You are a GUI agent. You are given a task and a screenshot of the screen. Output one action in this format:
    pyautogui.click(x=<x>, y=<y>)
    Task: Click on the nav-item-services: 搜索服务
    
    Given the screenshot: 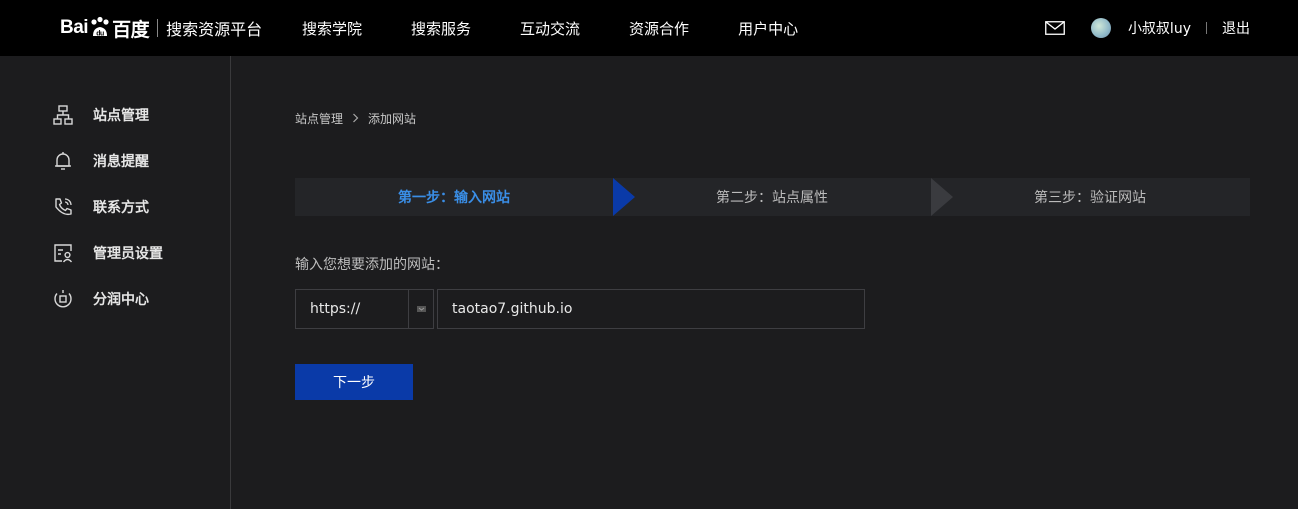 What is the action you would take?
    pyautogui.click(x=441, y=28)
    